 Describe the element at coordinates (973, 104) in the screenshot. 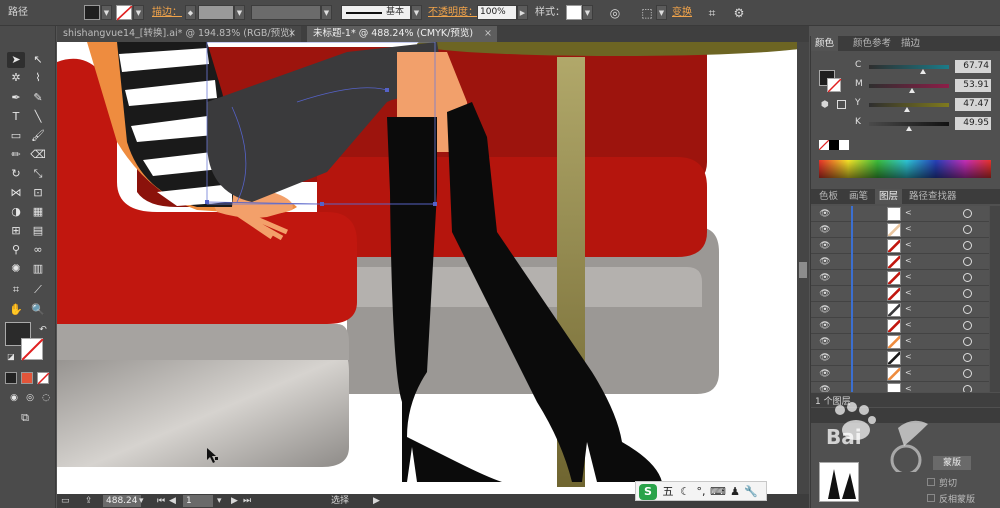

I see `yellow-value: 47.47` at that location.